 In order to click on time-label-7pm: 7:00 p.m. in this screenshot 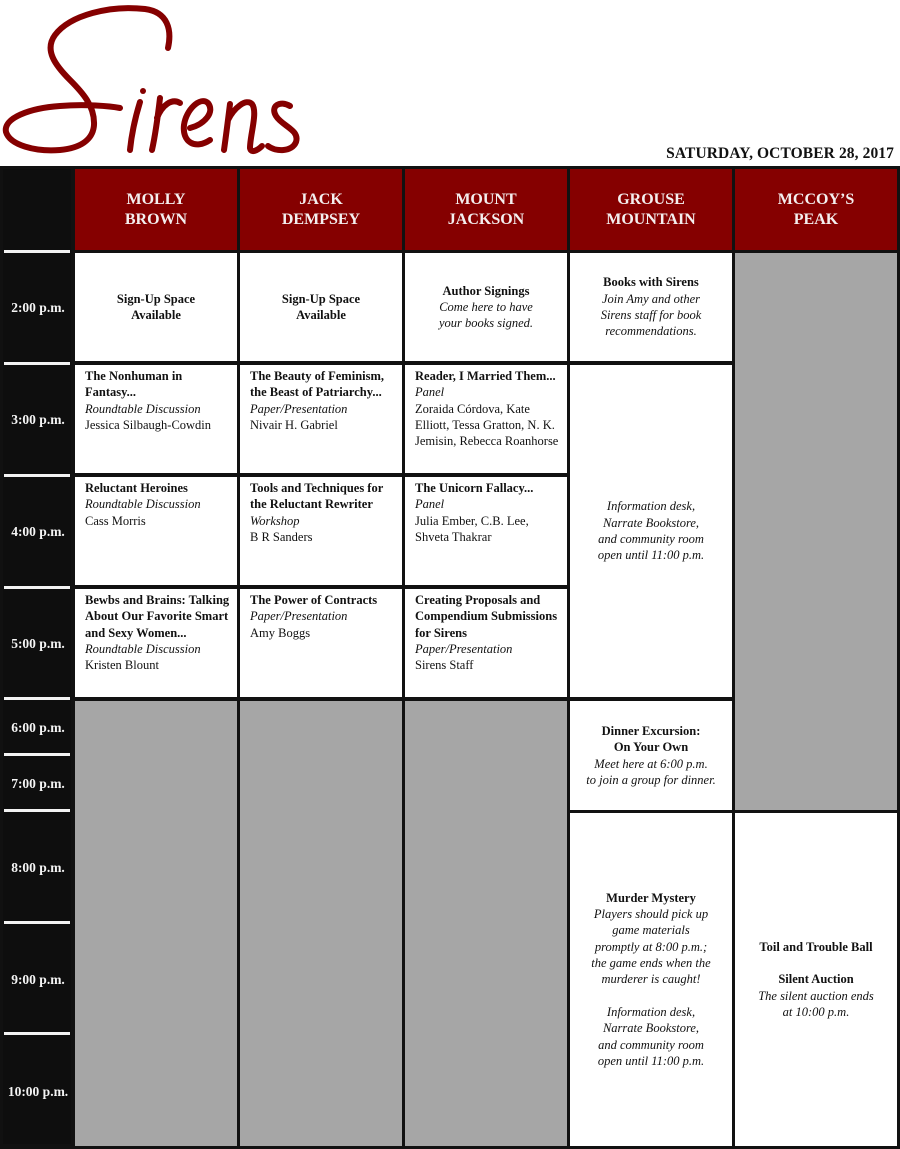, I will do `click(38, 783)`.